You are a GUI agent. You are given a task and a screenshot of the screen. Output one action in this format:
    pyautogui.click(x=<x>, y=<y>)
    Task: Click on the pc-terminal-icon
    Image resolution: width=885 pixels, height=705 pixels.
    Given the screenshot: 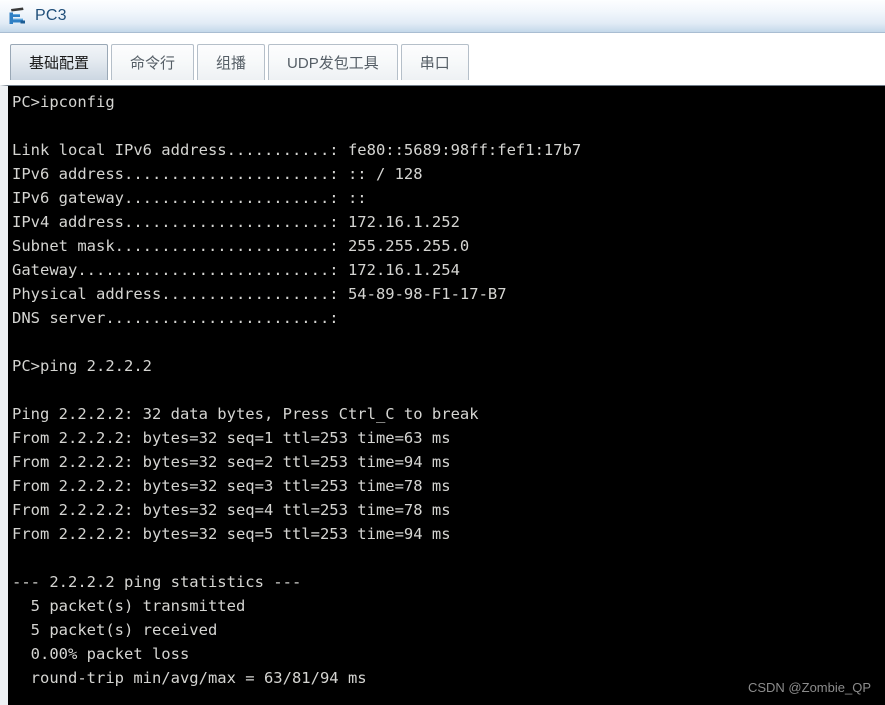 What is the action you would take?
    pyautogui.click(x=18, y=16)
    